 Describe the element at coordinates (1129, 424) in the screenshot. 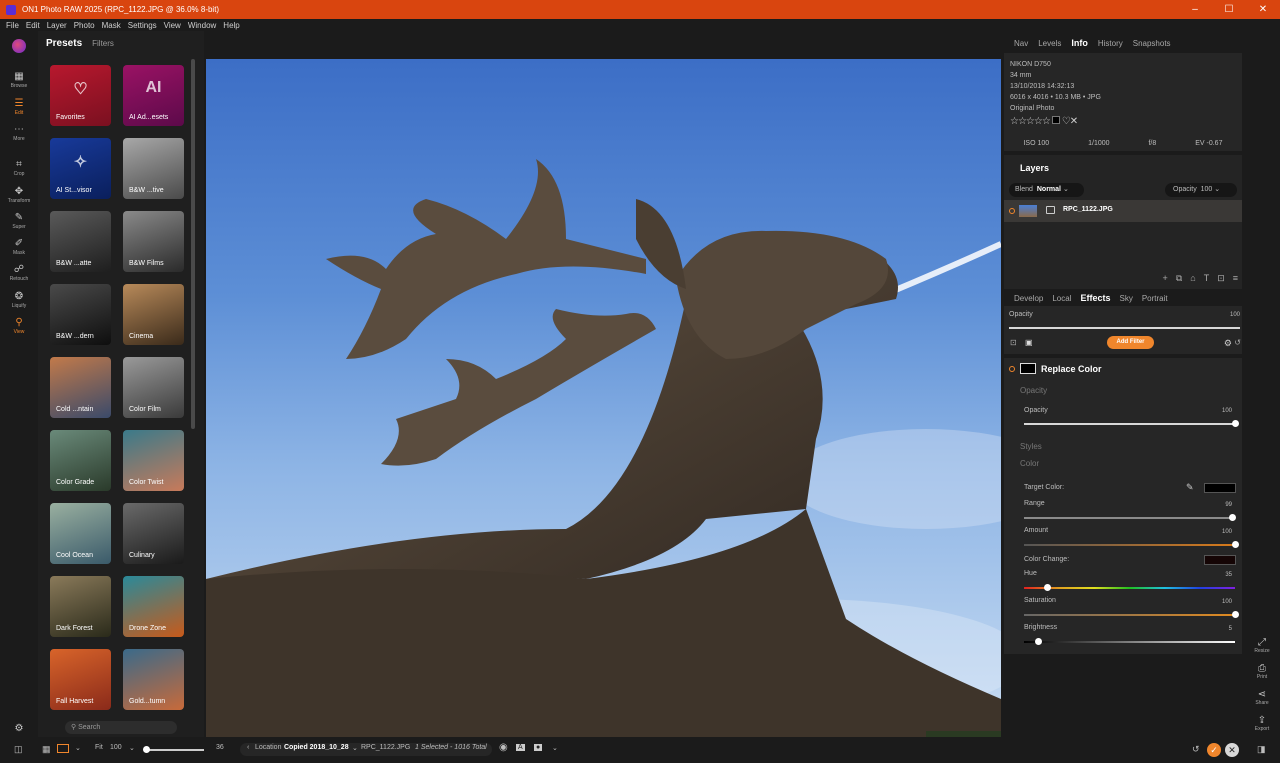

I see `opacity-slider` at that location.